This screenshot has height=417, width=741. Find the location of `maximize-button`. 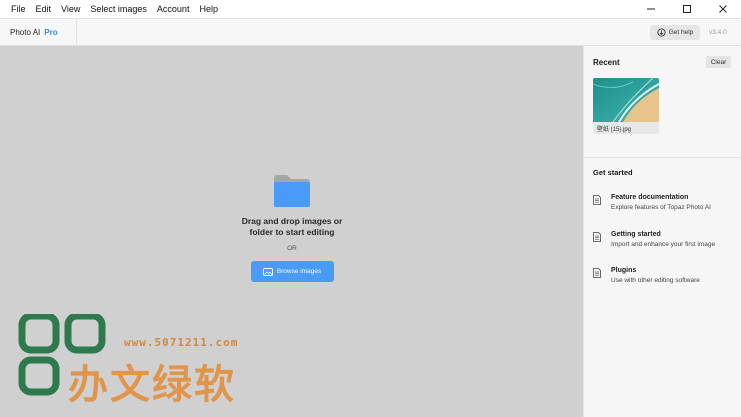

maximize-button is located at coordinates (687, 9).